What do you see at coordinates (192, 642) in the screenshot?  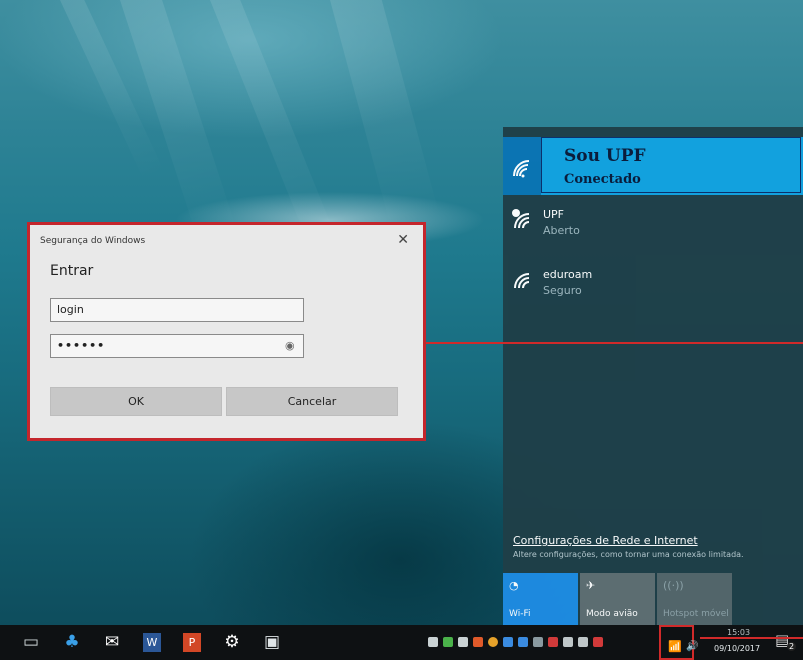 I see `powerpoint-icon: P` at bounding box center [192, 642].